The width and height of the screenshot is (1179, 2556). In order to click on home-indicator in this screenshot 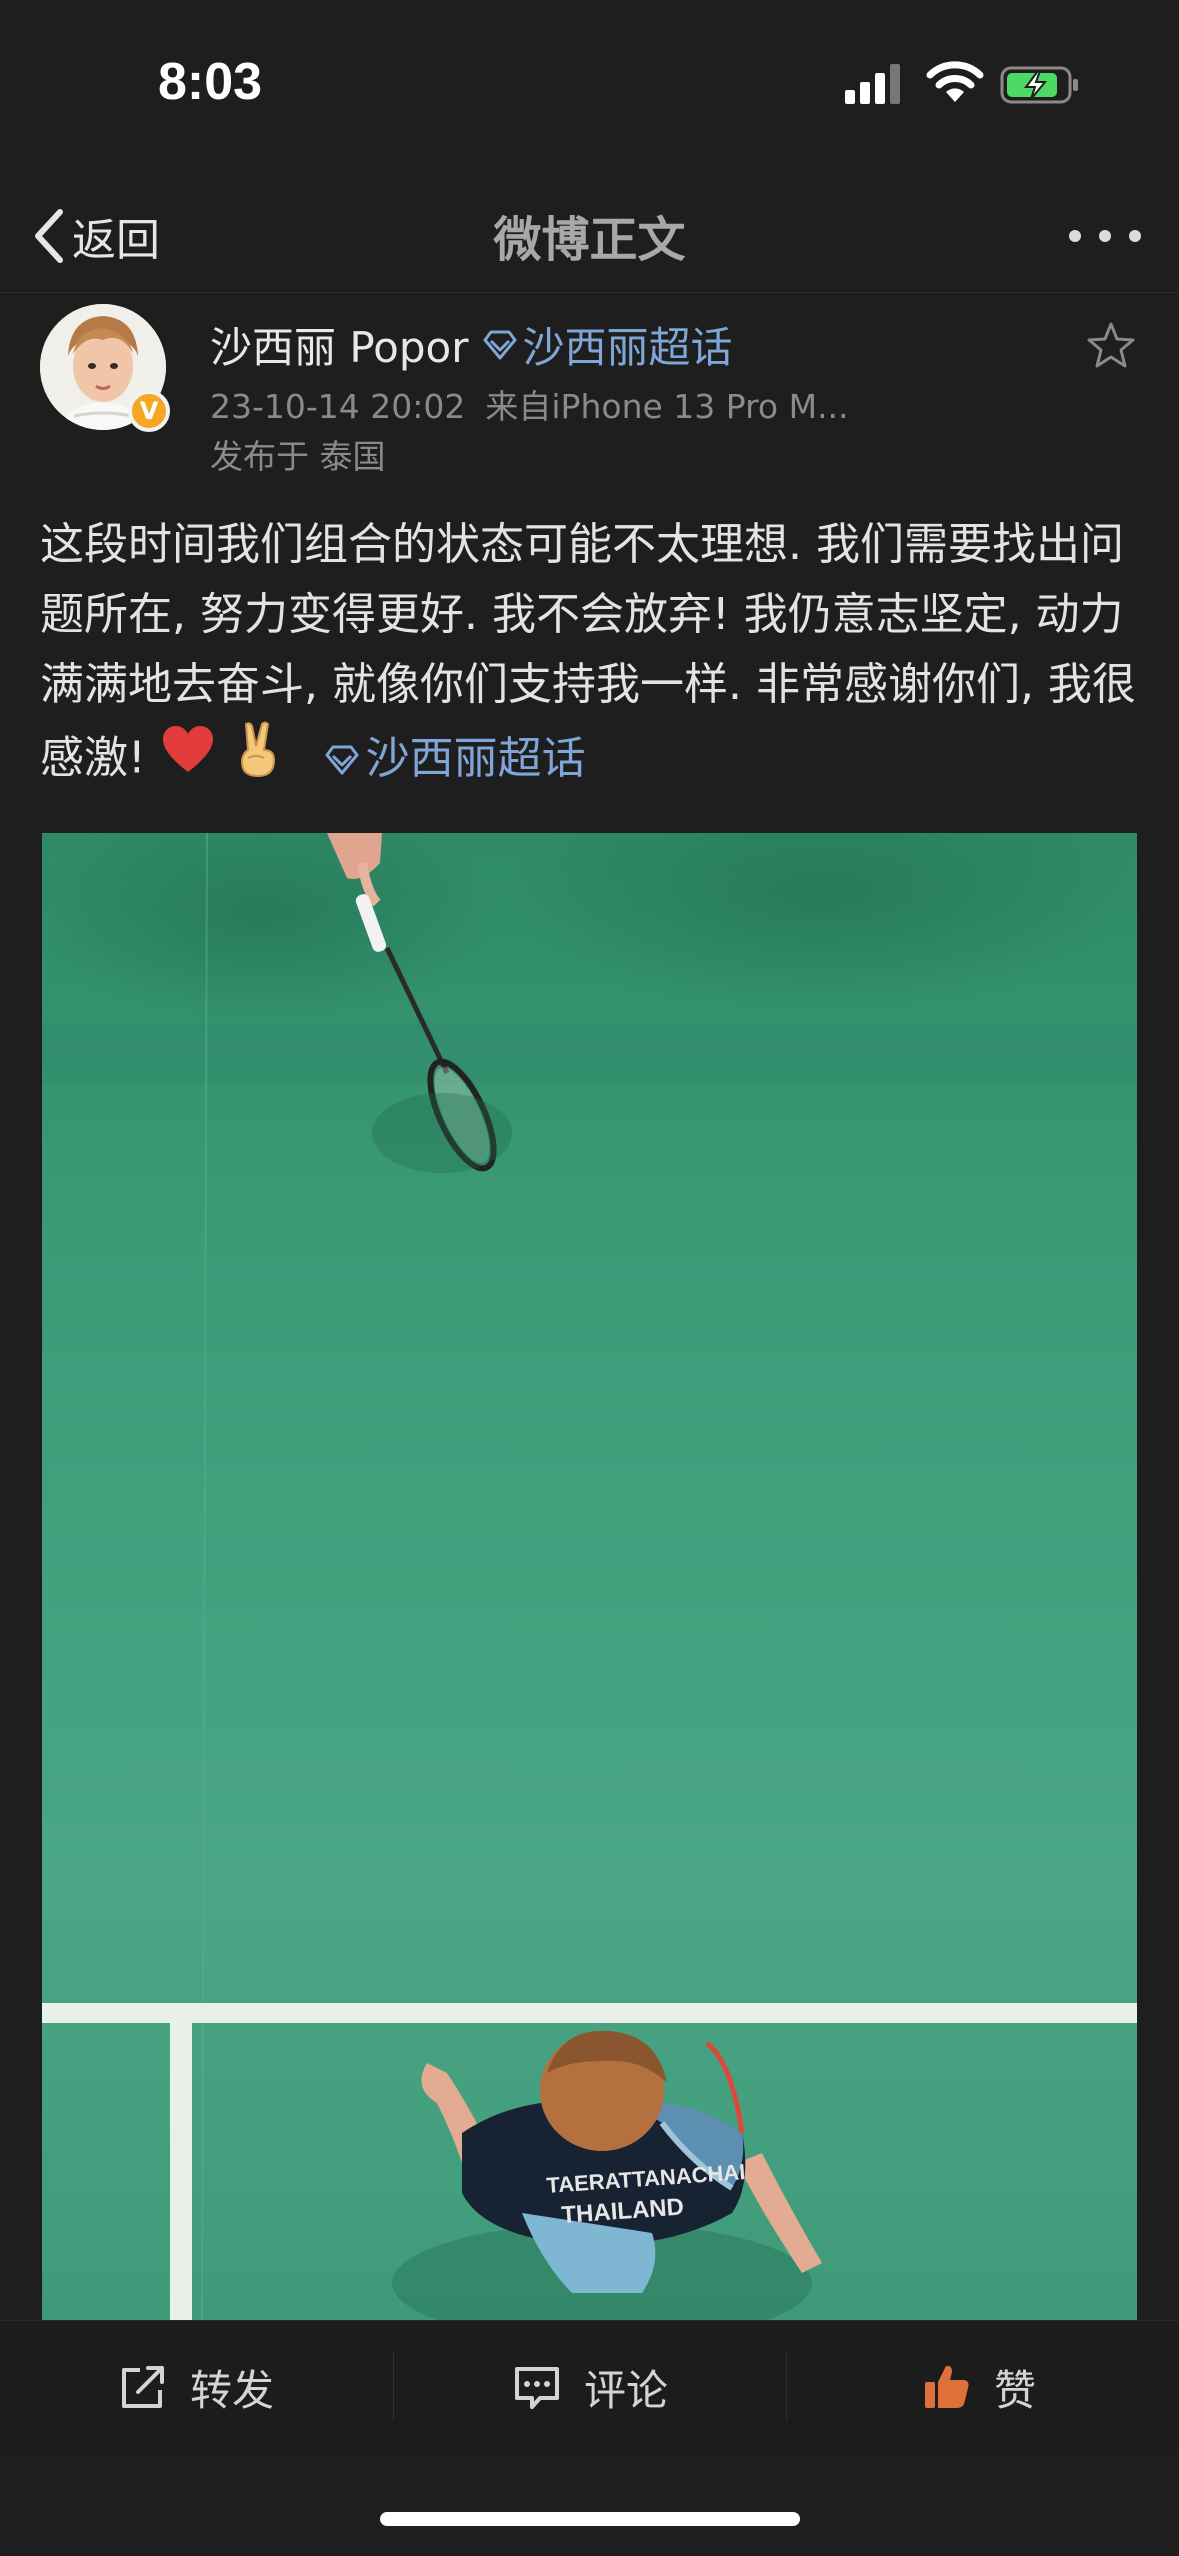, I will do `click(590, 2519)`.